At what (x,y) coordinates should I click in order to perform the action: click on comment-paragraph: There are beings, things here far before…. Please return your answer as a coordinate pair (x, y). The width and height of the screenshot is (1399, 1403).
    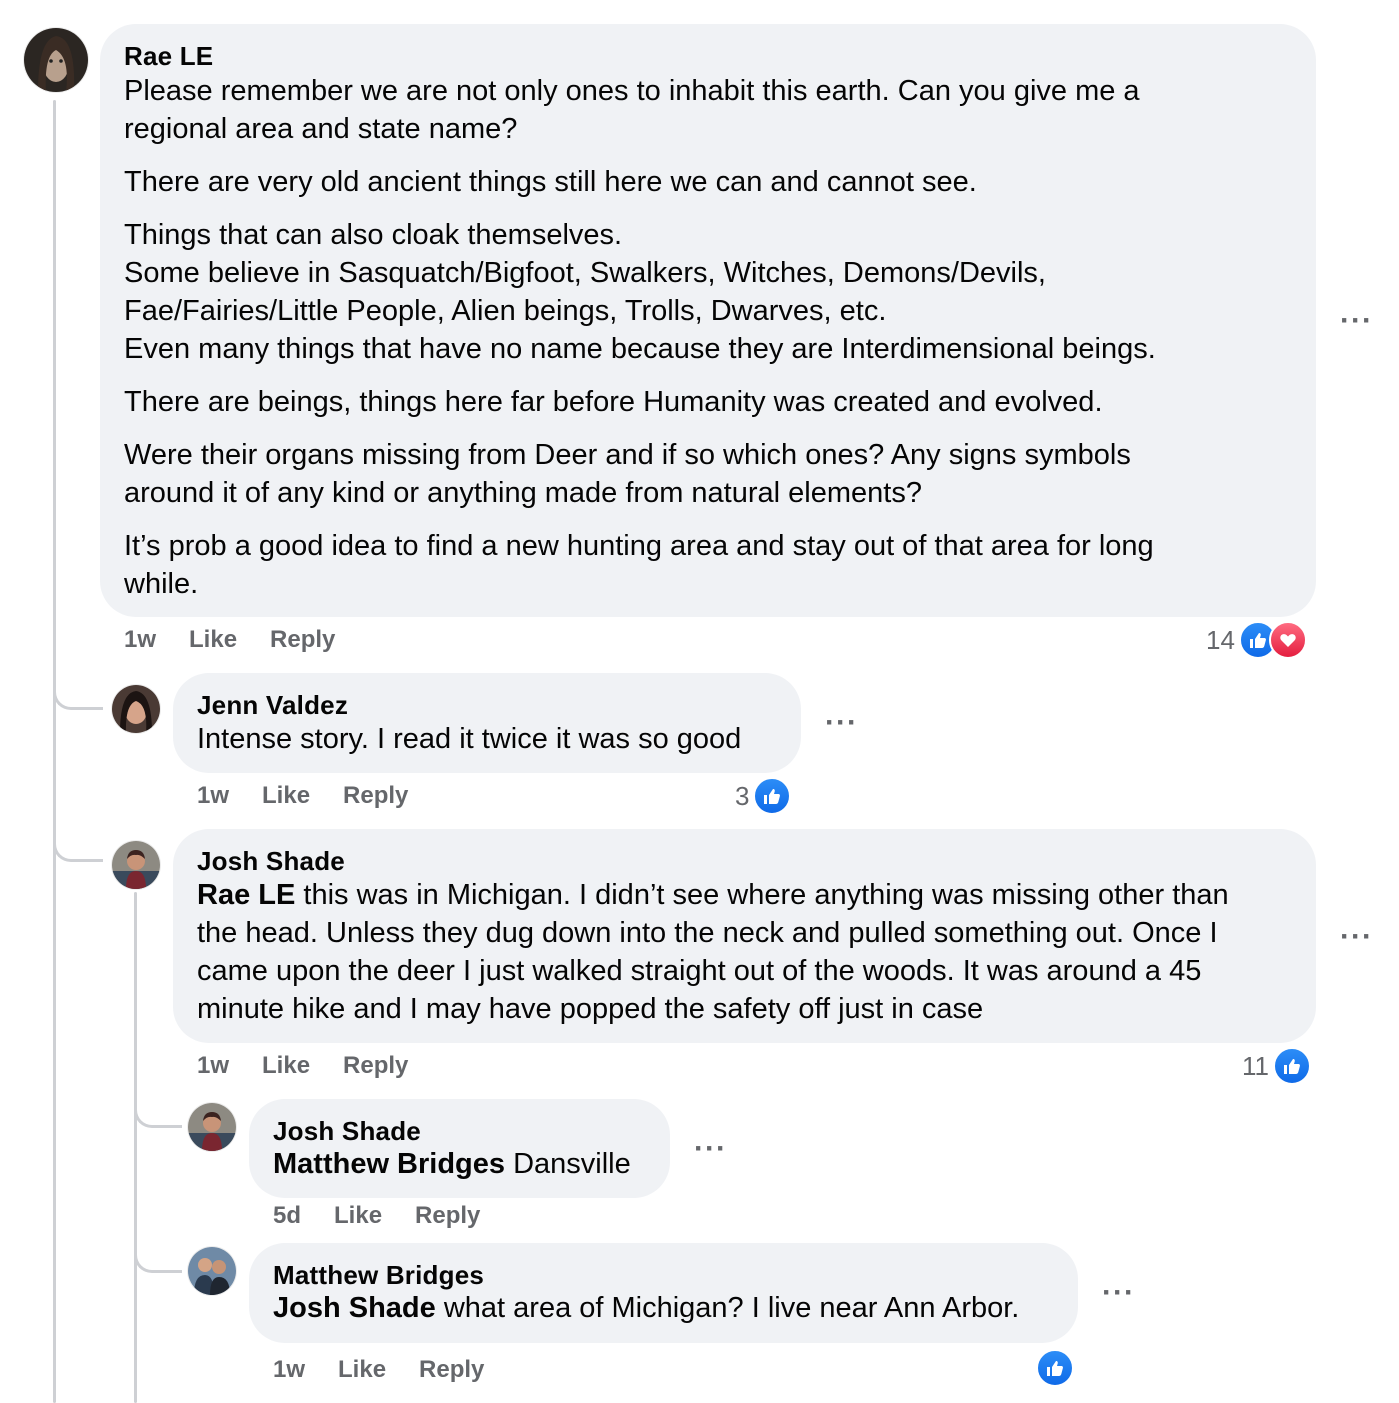
    Looking at the image, I should click on (708, 402).